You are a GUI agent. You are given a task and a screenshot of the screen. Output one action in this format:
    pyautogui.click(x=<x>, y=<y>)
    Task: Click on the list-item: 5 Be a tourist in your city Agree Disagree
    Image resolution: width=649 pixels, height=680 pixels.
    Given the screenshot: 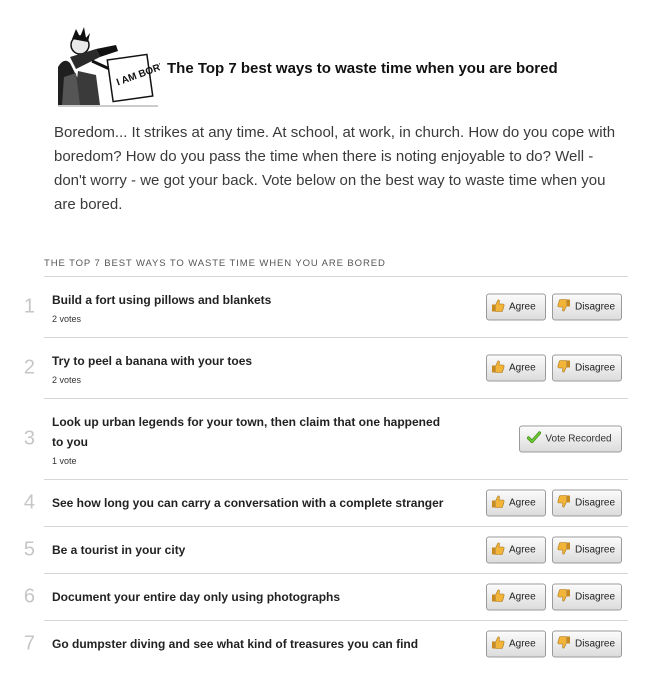 What is the action you would take?
    pyautogui.click(x=326, y=549)
    